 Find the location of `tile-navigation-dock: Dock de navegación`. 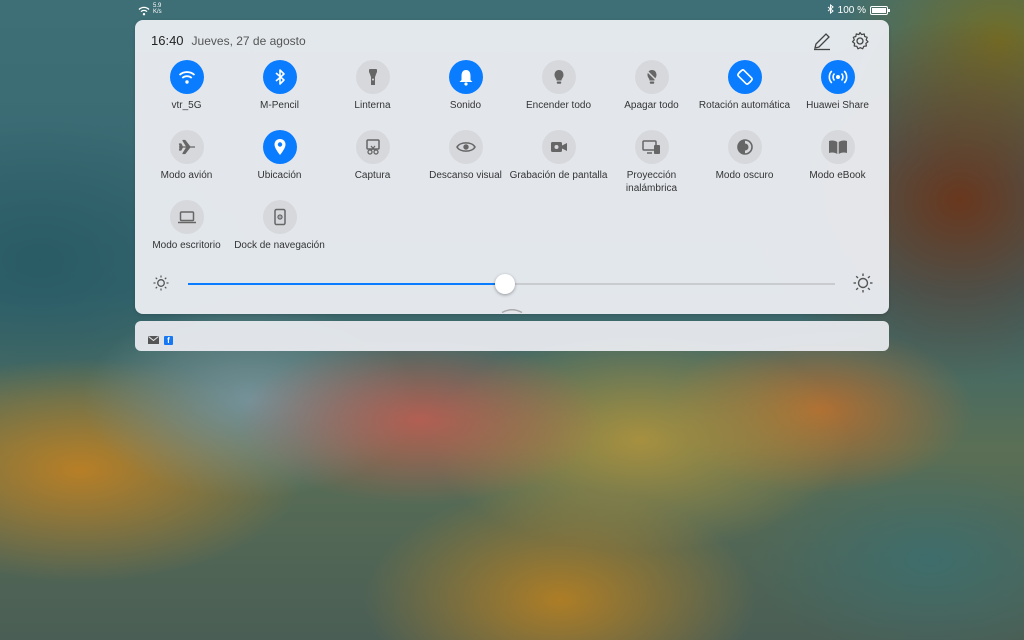

tile-navigation-dock: Dock de navegación is located at coordinates (279, 233).